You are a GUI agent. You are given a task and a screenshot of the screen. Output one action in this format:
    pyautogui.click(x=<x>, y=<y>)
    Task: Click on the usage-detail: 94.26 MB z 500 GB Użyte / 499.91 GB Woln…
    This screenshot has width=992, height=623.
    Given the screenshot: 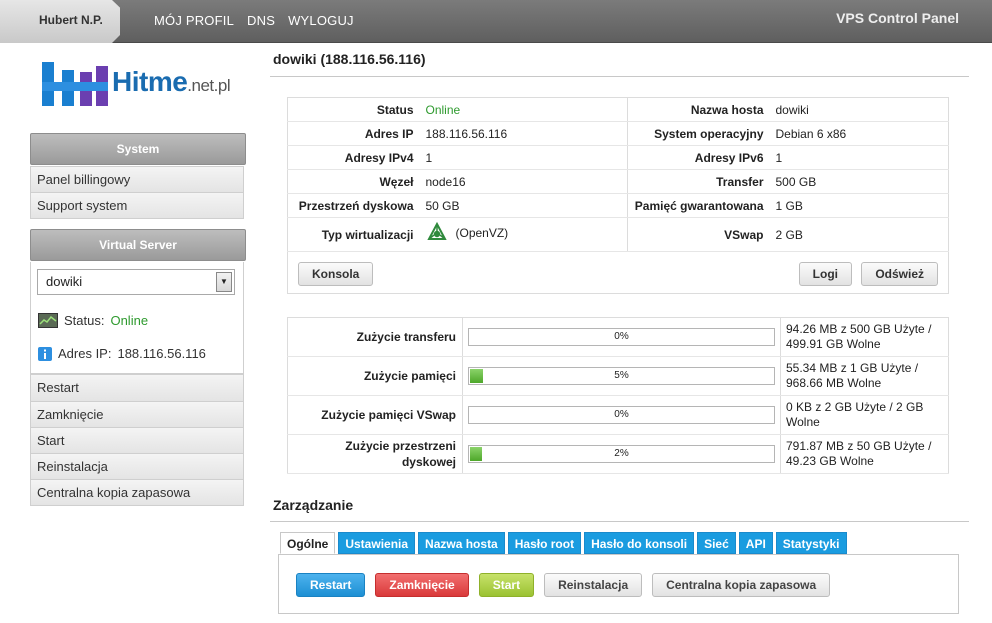 What is the action you would take?
    pyautogui.click(x=864, y=337)
    